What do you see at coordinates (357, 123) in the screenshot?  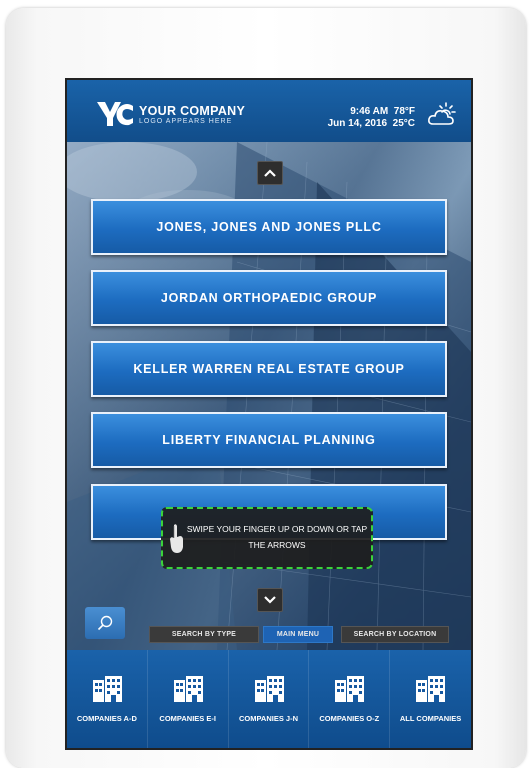 I see `date-text: Jun 14, 2016` at bounding box center [357, 123].